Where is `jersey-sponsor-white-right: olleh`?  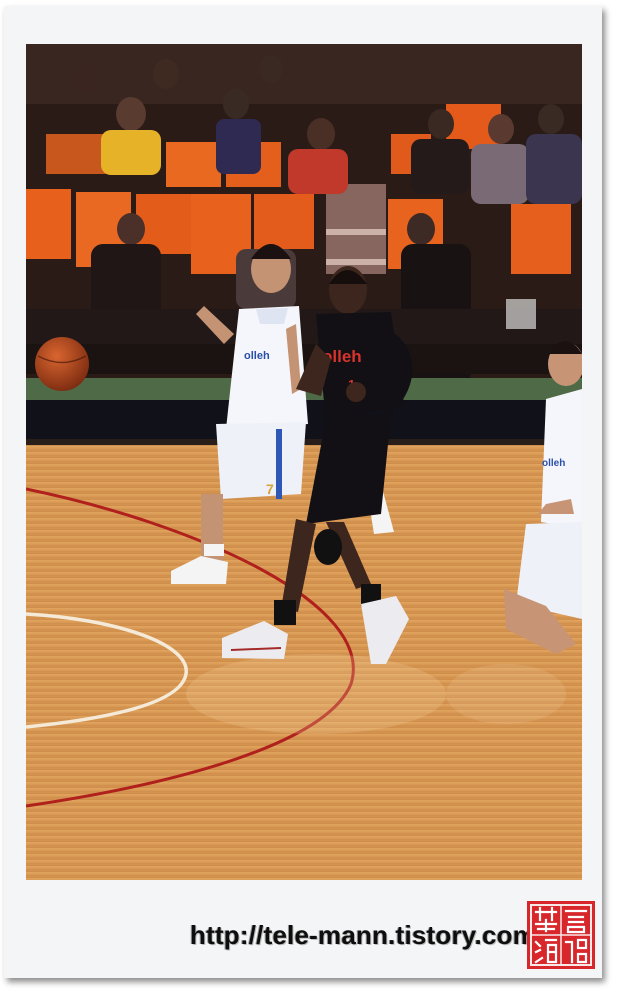 jersey-sponsor-white-right: olleh is located at coordinates (553, 463).